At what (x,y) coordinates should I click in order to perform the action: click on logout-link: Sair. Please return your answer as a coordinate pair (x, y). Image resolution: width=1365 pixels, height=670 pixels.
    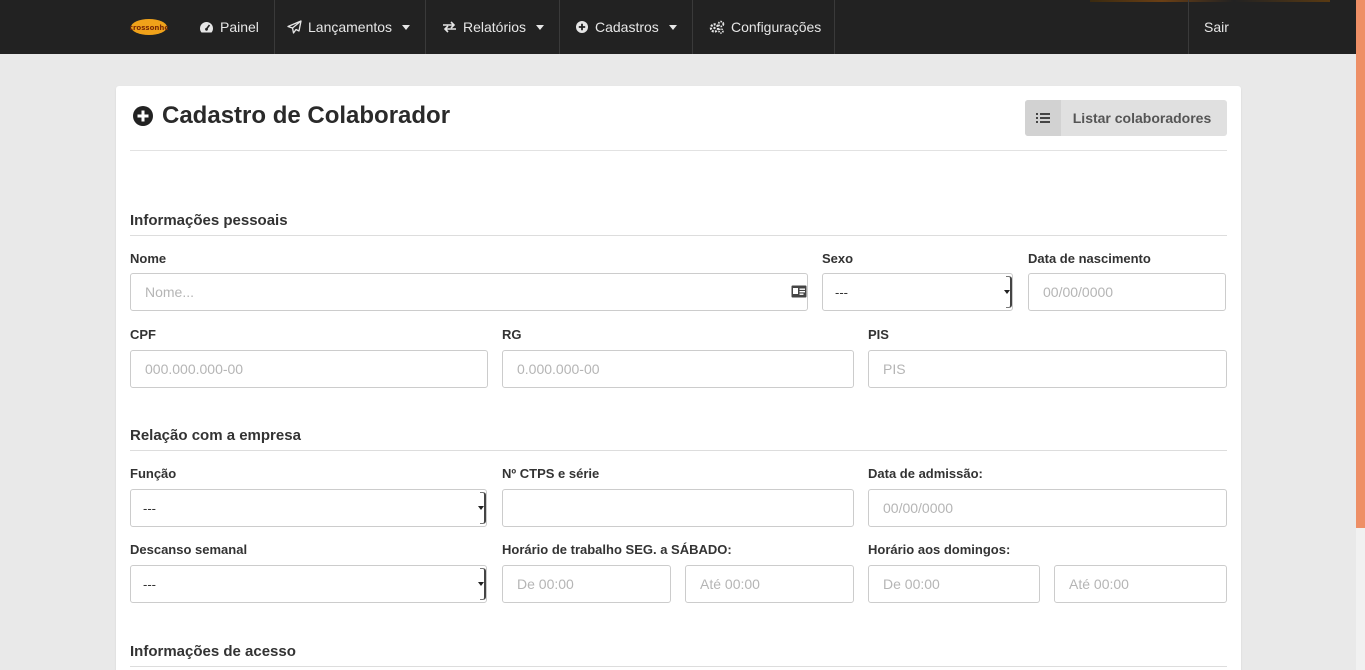
    Looking at the image, I should click on (1228, 27).